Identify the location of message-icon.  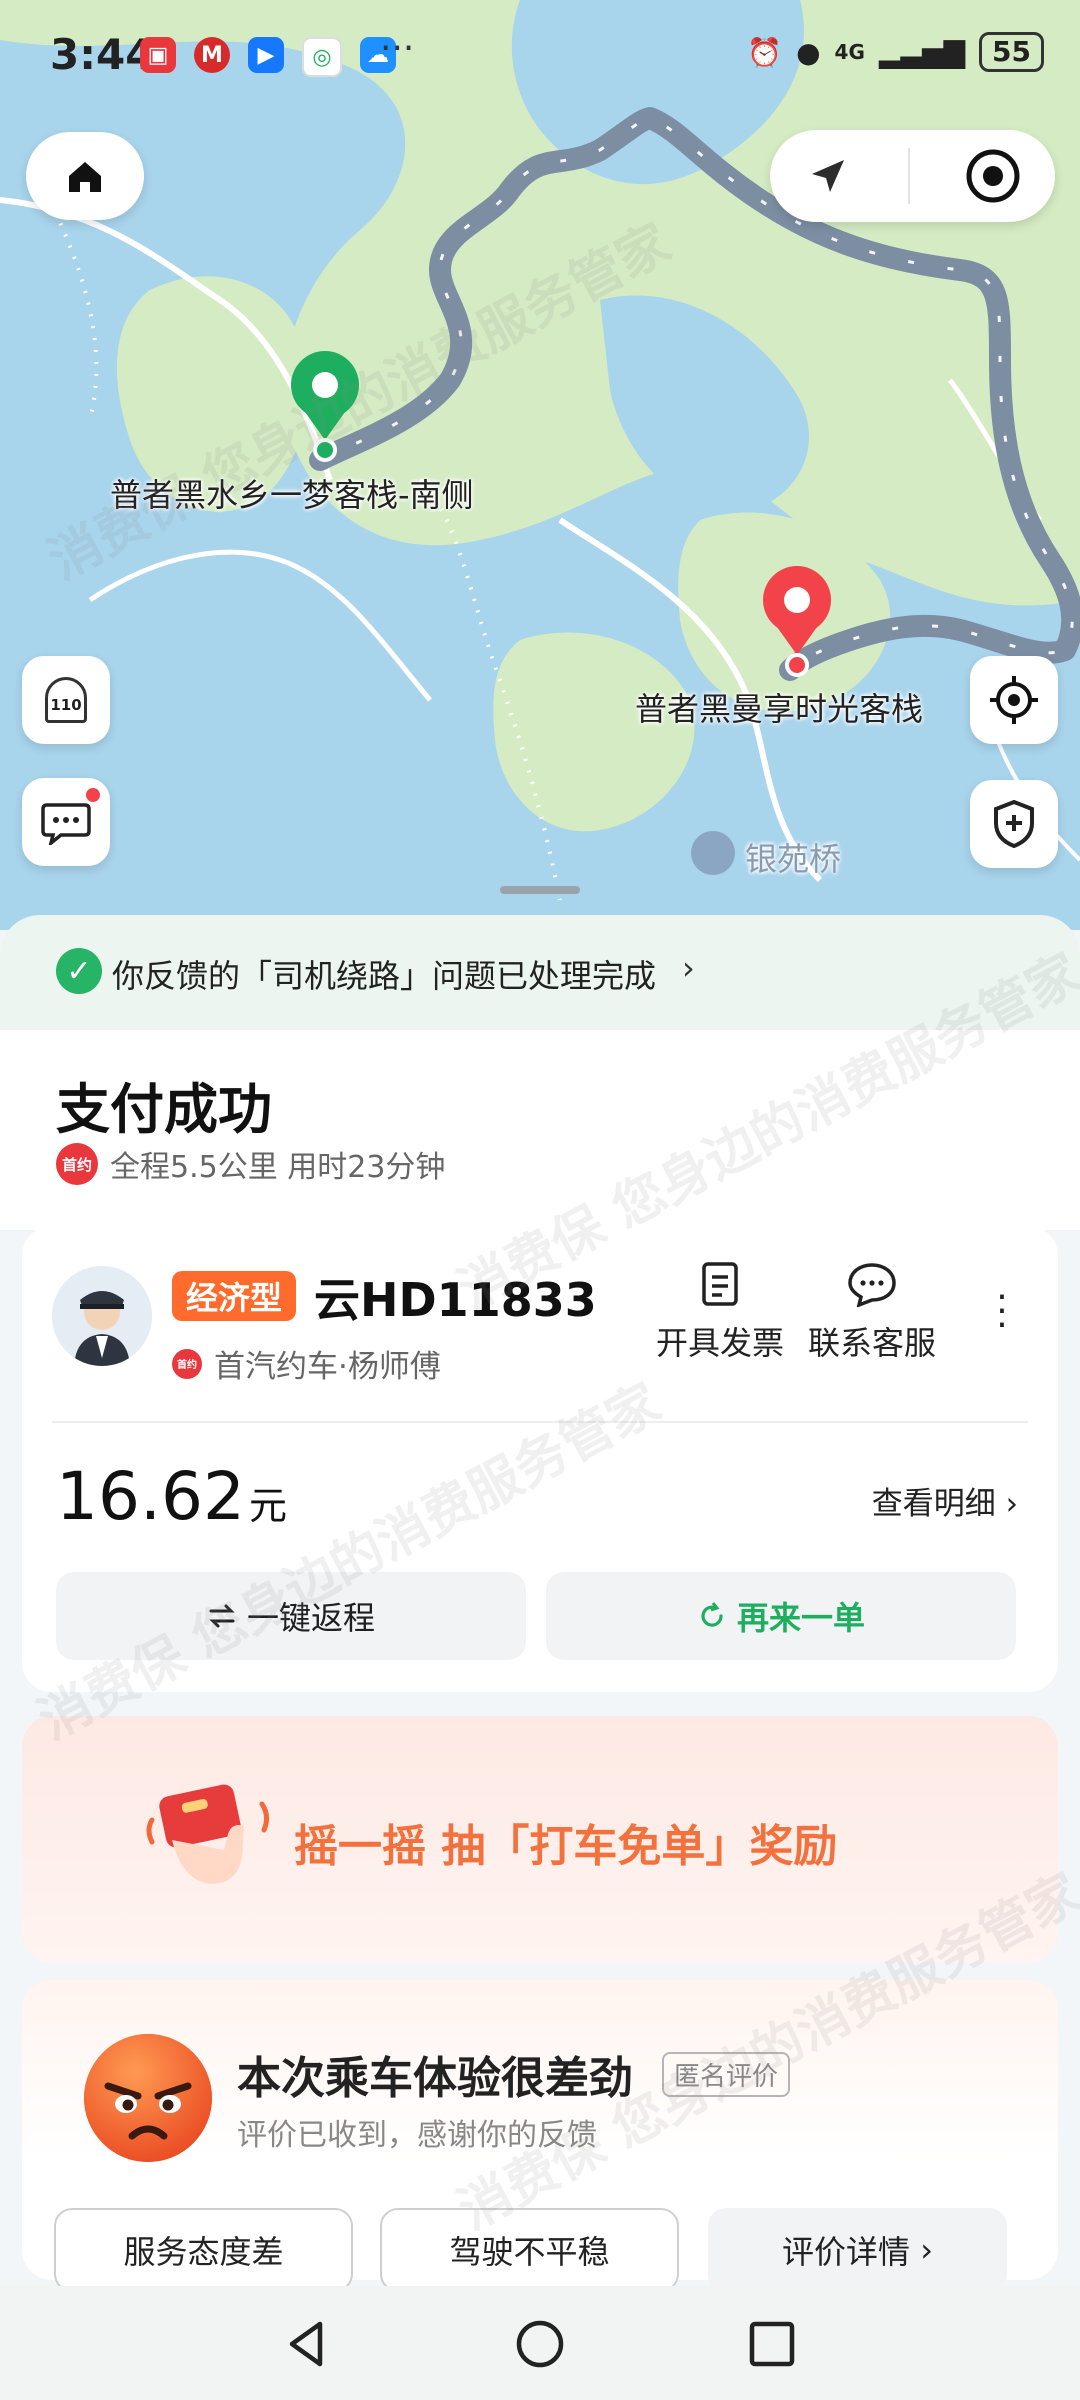
(66, 824).